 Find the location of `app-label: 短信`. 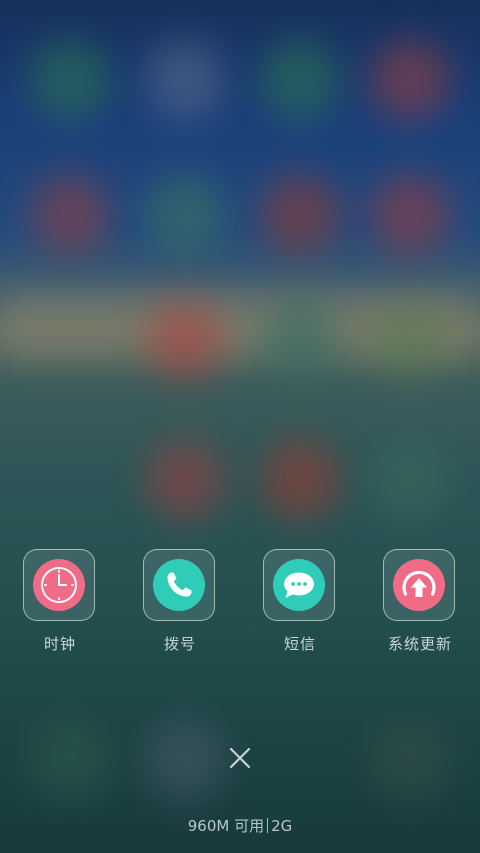

app-label: 短信 is located at coordinates (299, 644).